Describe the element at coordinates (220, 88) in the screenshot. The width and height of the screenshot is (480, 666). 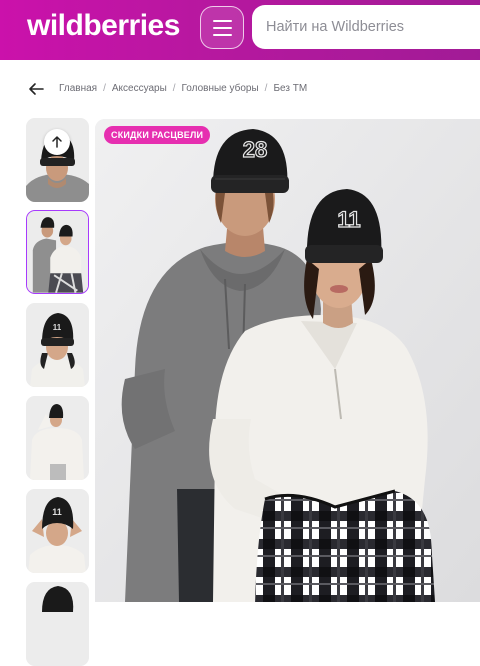
I see `breadcrumb-item-headwear: Головные уборы` at that location.